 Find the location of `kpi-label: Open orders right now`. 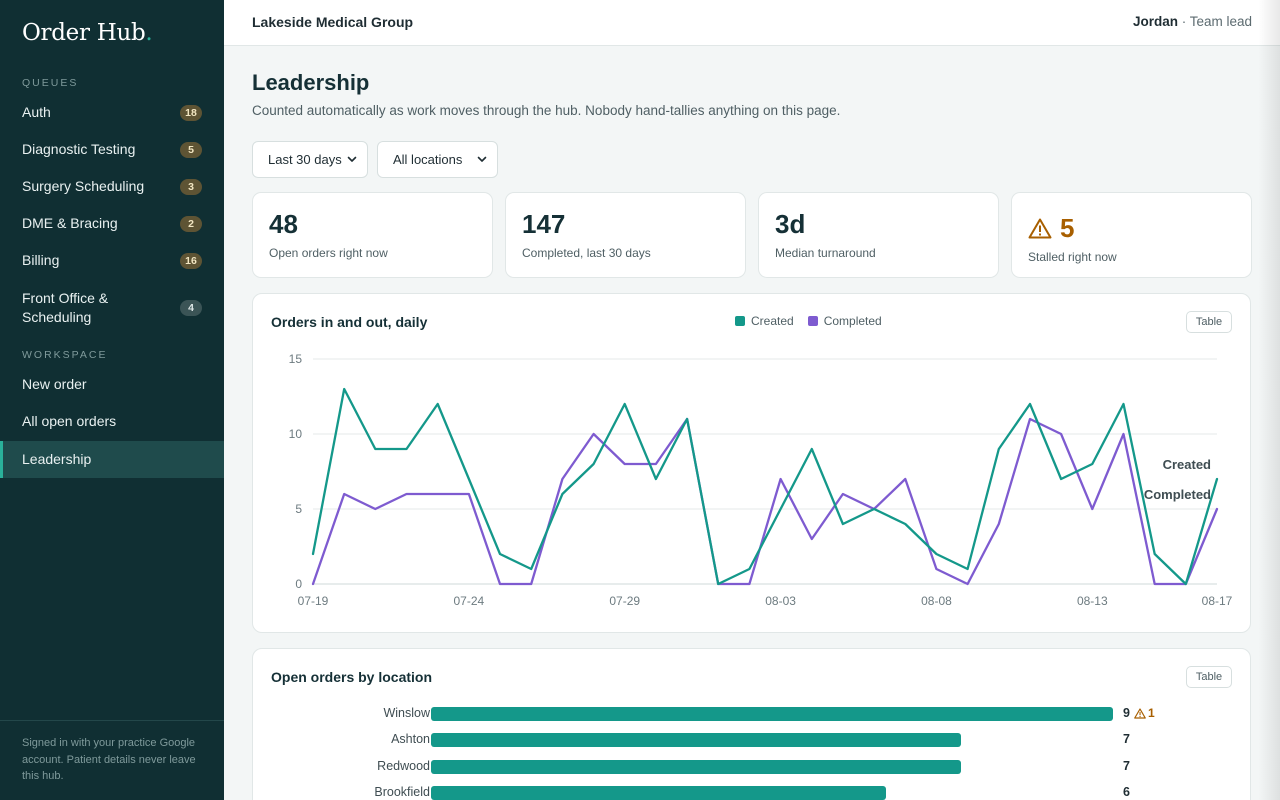

kpi-label: Open orders right now is located at coordinates (328, 253).